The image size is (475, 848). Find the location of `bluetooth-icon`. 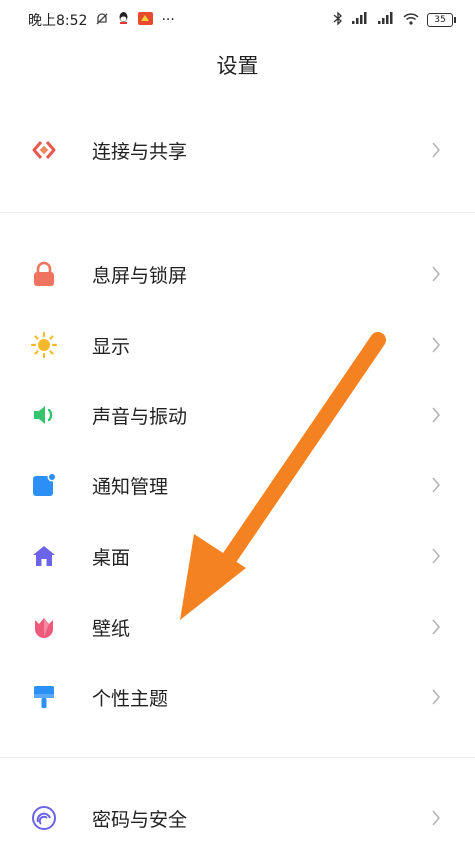

bluetooth-icon is located at coordinates (338, 20).